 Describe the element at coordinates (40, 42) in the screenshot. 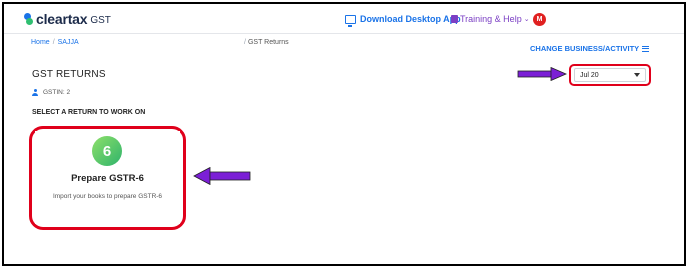

I see `breadcrumb-home: Home` at that location.